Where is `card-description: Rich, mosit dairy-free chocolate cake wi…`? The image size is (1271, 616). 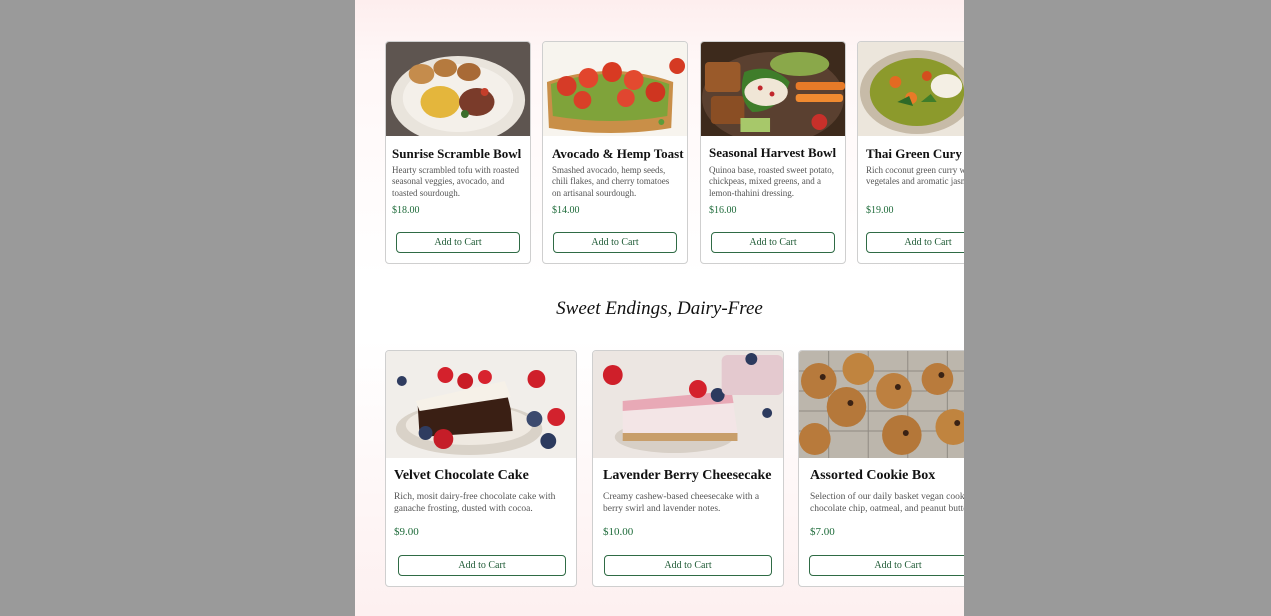
card-description: Rich, mosit dairy-free chocolate cake wi… is located at coordinates (475, 503).